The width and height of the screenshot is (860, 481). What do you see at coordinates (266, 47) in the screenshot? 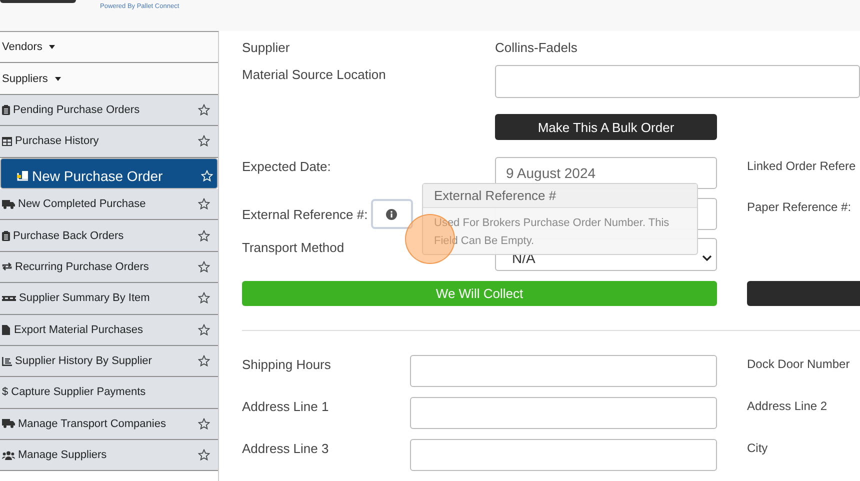
I see `supplier-label: Supplier` at bounding box center [266, 47].